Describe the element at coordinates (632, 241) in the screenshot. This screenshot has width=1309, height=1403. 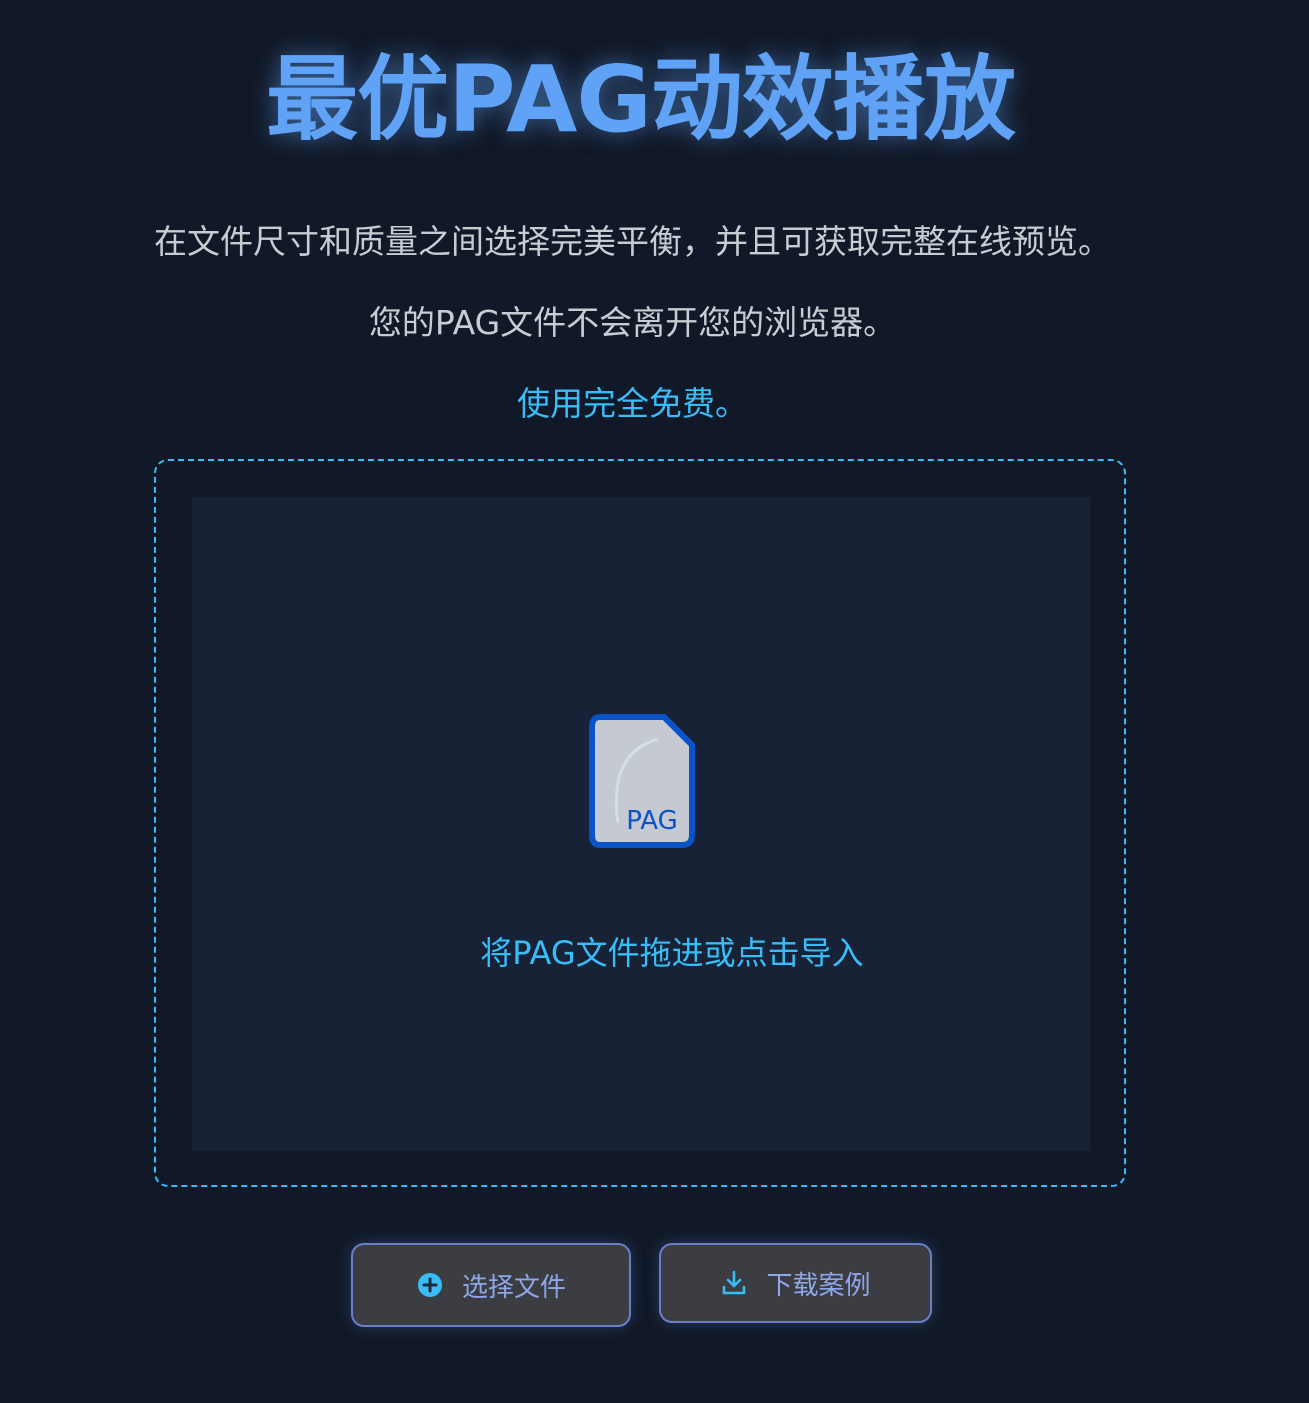
I see `tagline-quality: 在文件尺寸和质量之间选择完美平衡，并且可获取完整在线预览。` at that location.